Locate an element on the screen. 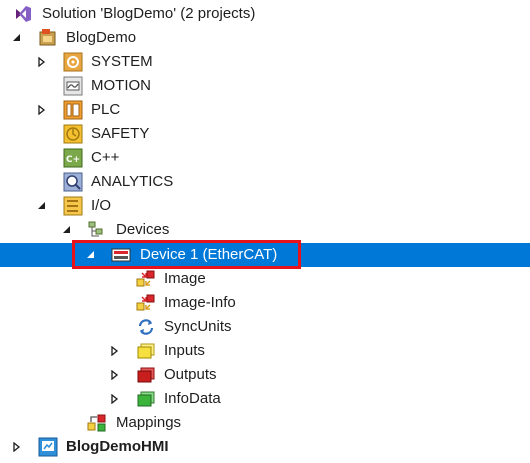 This screenshot has height=463, width=530. tree-item-syncunits: SyncUnits is located at coordinates (265, 327).